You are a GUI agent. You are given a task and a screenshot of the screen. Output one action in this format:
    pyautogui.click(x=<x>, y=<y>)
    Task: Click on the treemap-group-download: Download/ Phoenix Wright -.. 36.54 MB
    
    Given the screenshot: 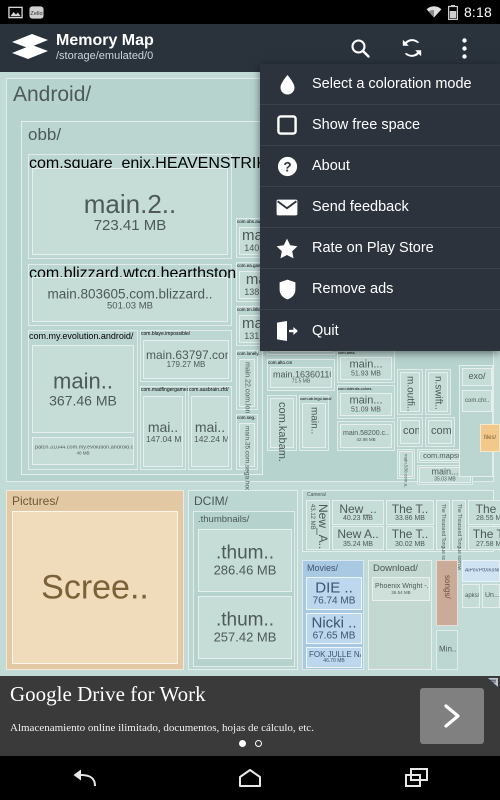 What is the action you would take?
    pyautogui.click(x=400, y=615)
    